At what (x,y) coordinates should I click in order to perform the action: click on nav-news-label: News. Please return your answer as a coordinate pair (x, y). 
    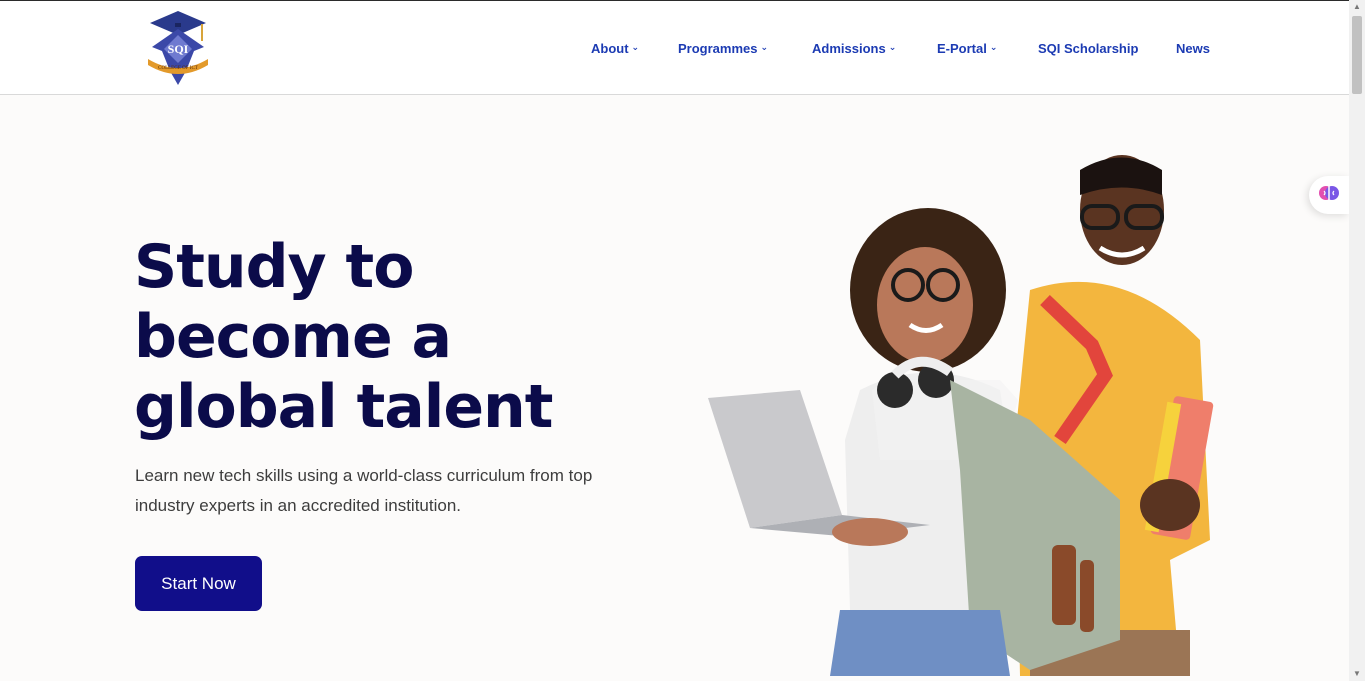
    Looking at the image, I should click on (1193, 48).